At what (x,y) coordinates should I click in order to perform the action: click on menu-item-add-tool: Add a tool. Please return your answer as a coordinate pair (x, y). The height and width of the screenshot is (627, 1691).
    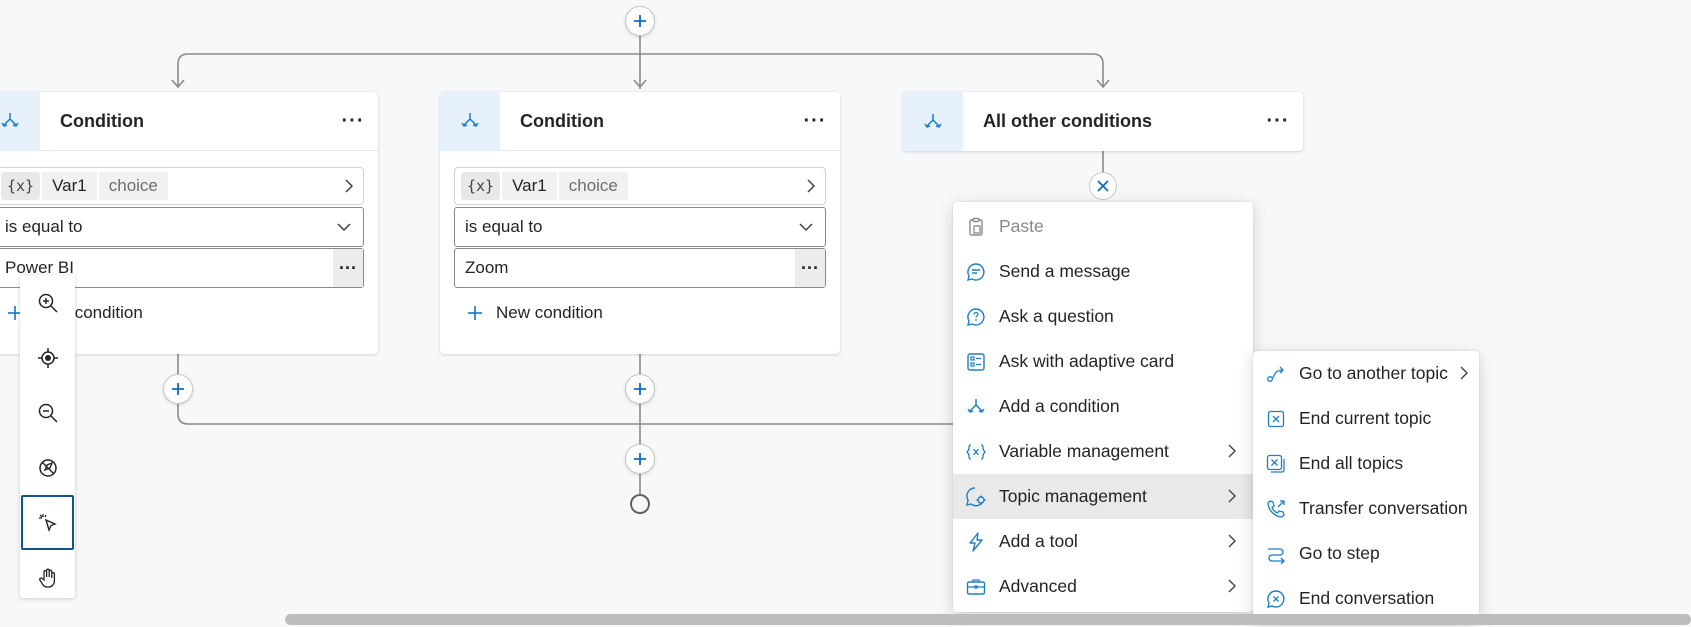
    Looking at the image, I should click on (1103, 541).